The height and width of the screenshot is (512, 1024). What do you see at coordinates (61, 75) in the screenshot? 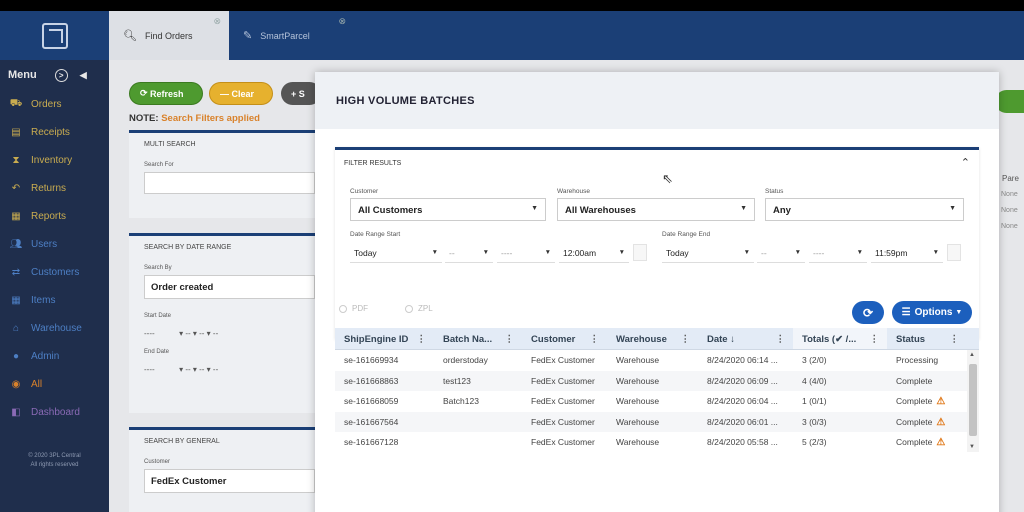
I see `expand-circle-icon: >` at bounding box center [61, 75].